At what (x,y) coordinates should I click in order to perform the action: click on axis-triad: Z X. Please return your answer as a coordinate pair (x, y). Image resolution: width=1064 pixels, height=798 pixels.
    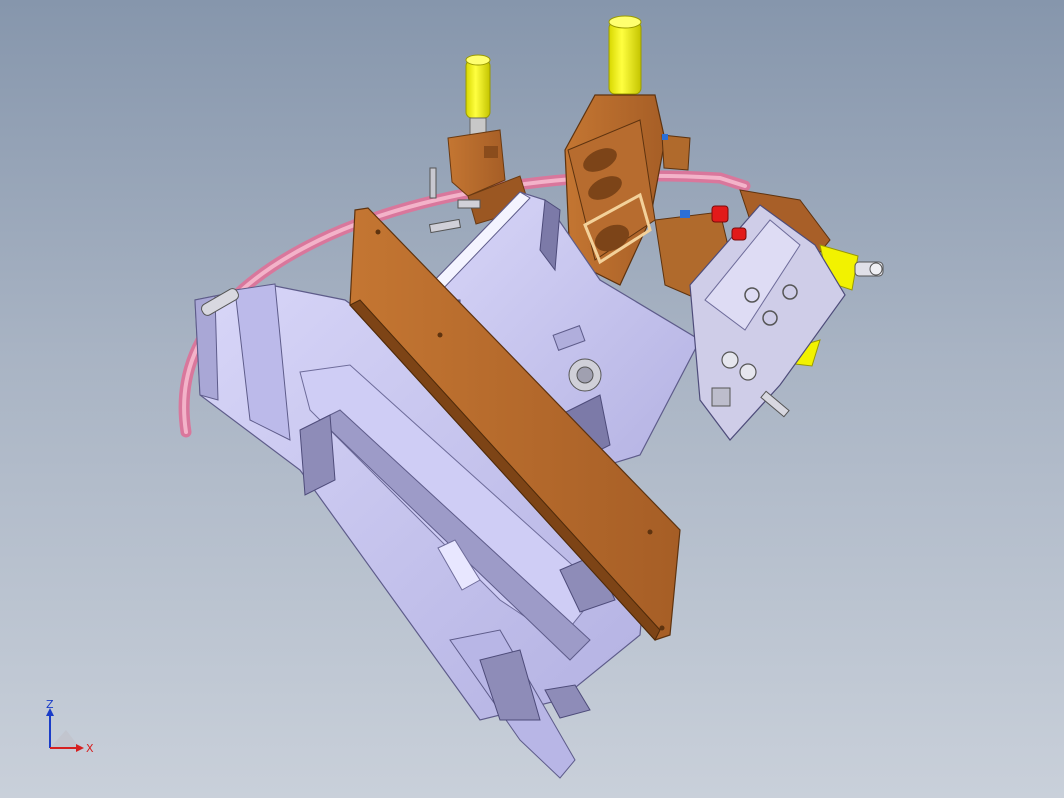
    Looking at the image, I should click on (70, 727).